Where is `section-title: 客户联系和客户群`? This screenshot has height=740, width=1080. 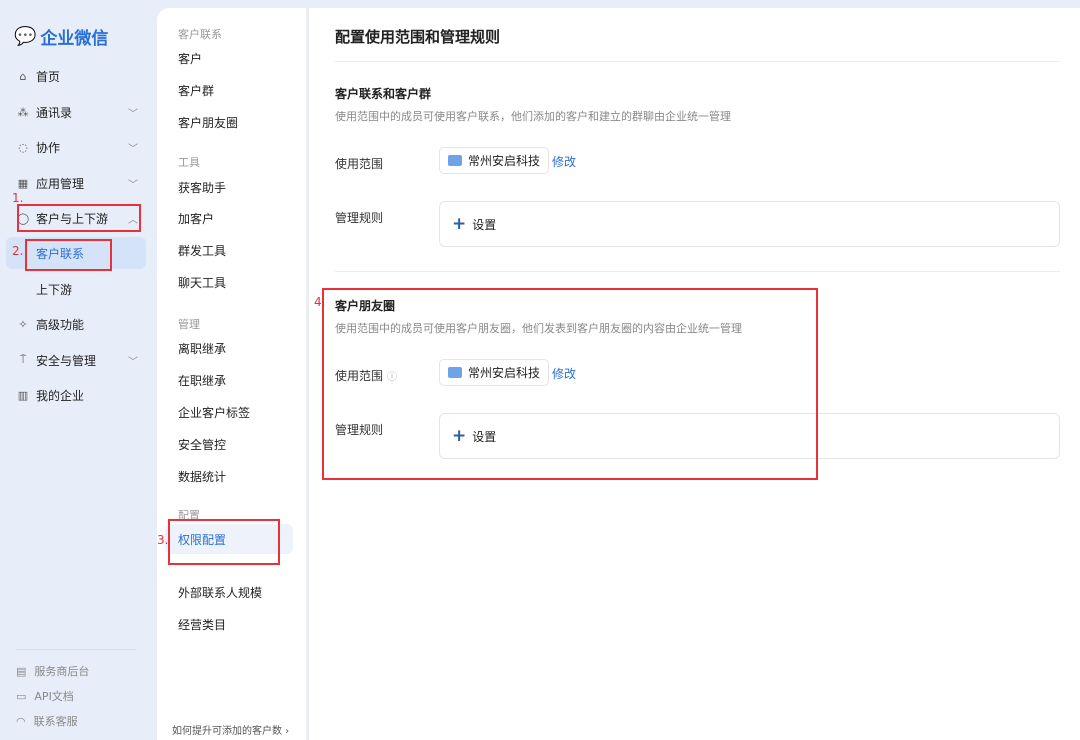
section-title: 客户联系和客户群 is located at coordinates (383, 94).